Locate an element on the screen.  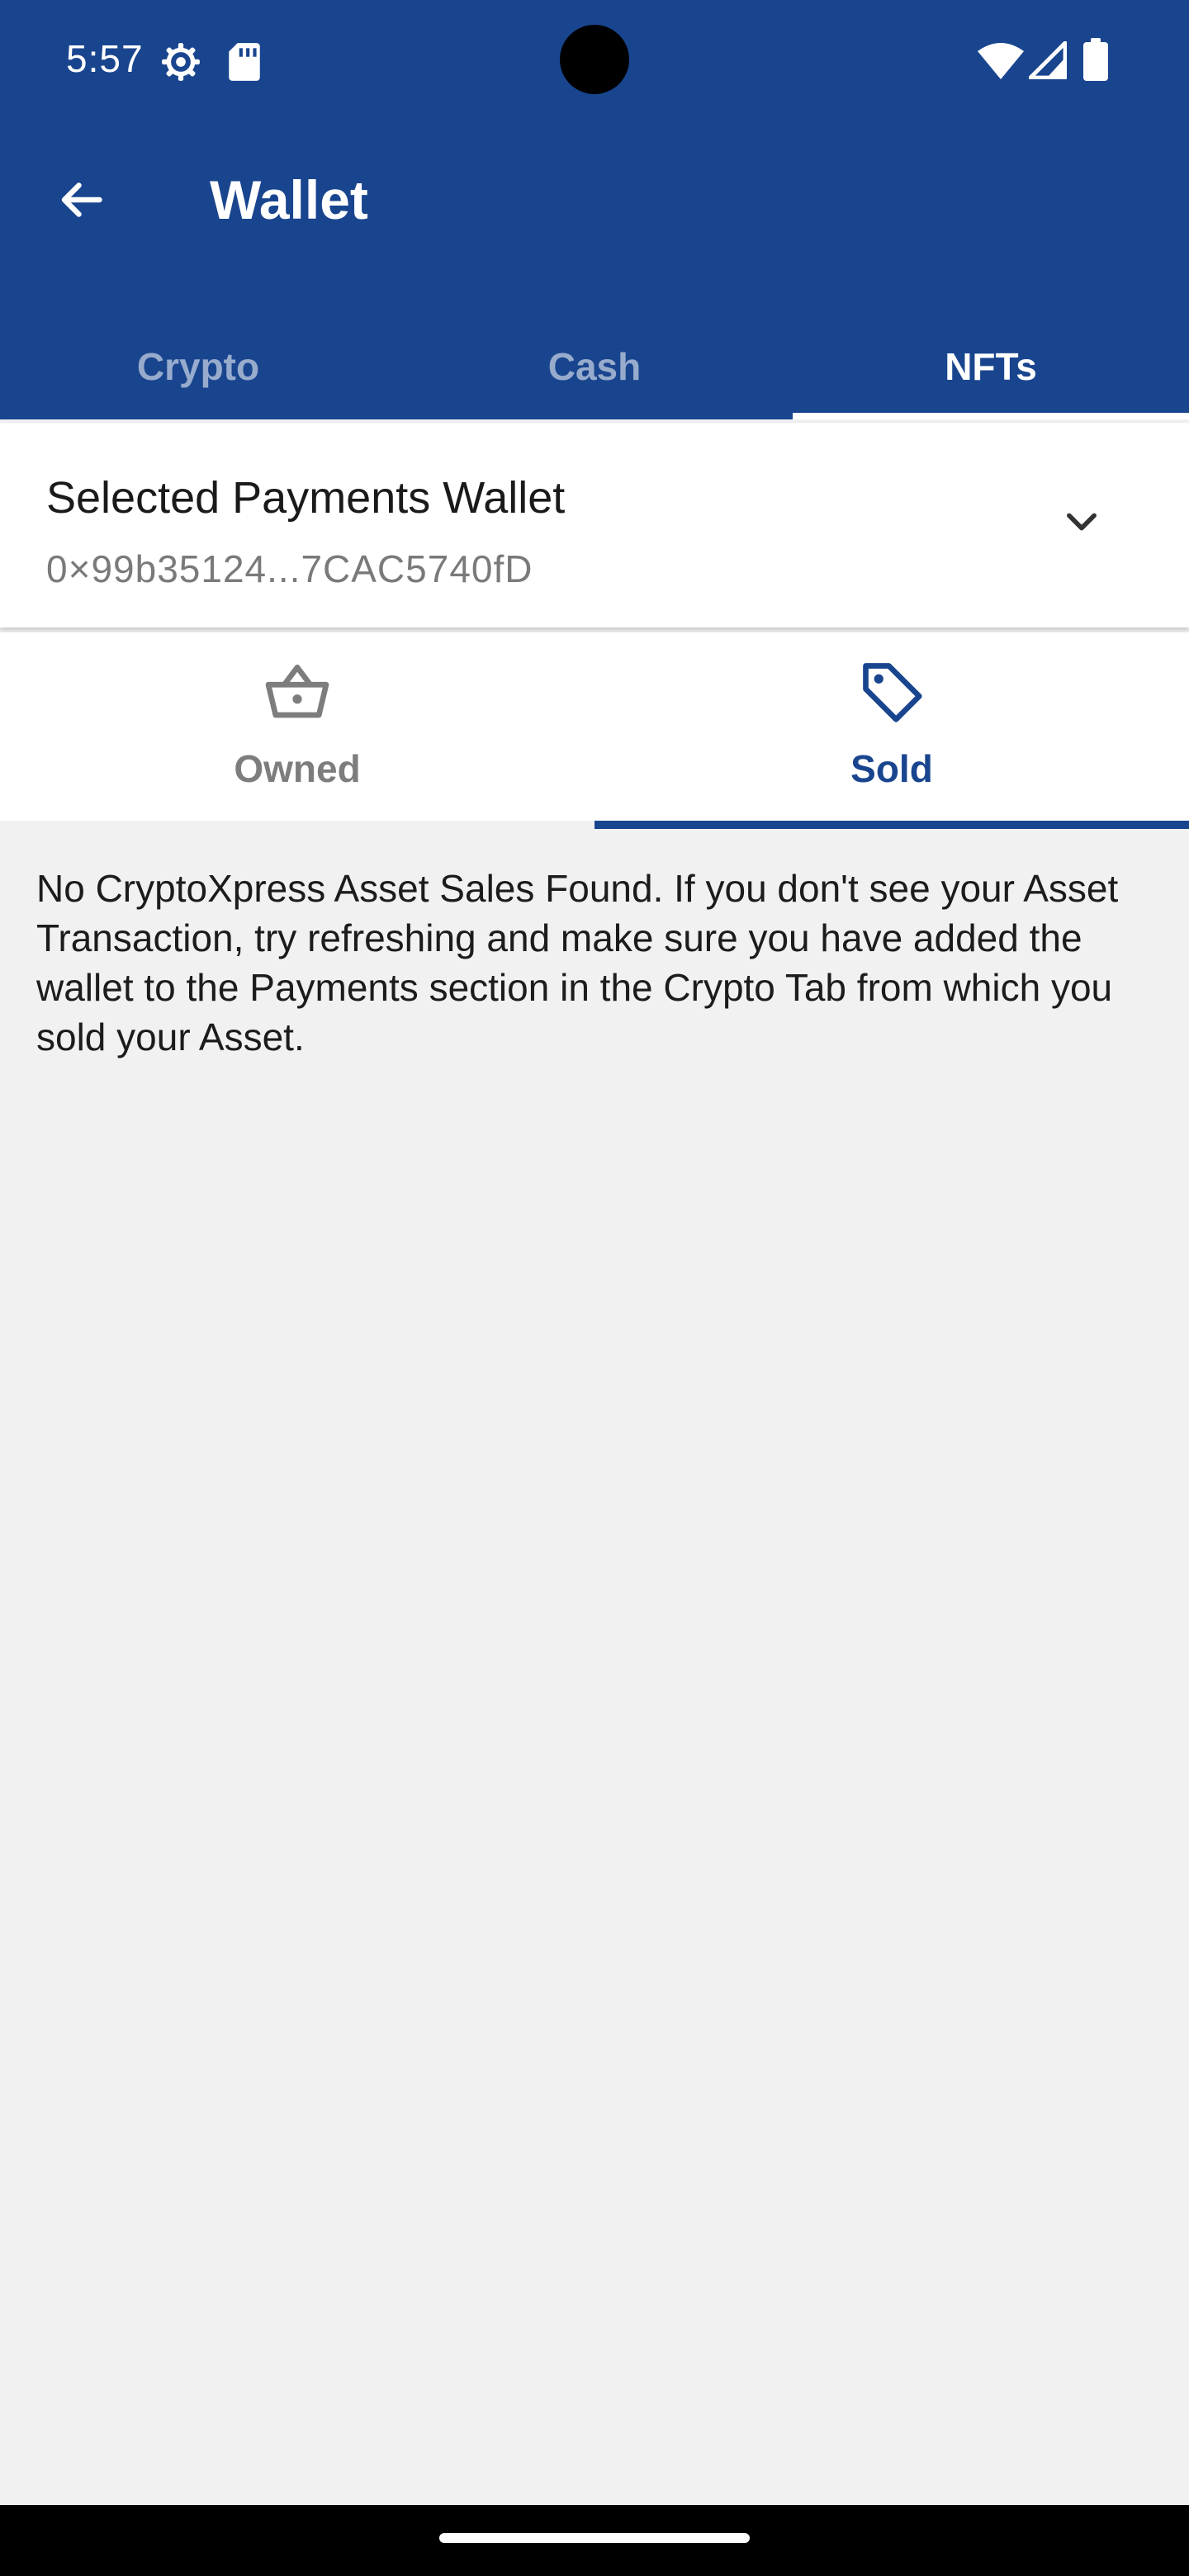
status-time: 5:57 is located at coordinates (105, 58).